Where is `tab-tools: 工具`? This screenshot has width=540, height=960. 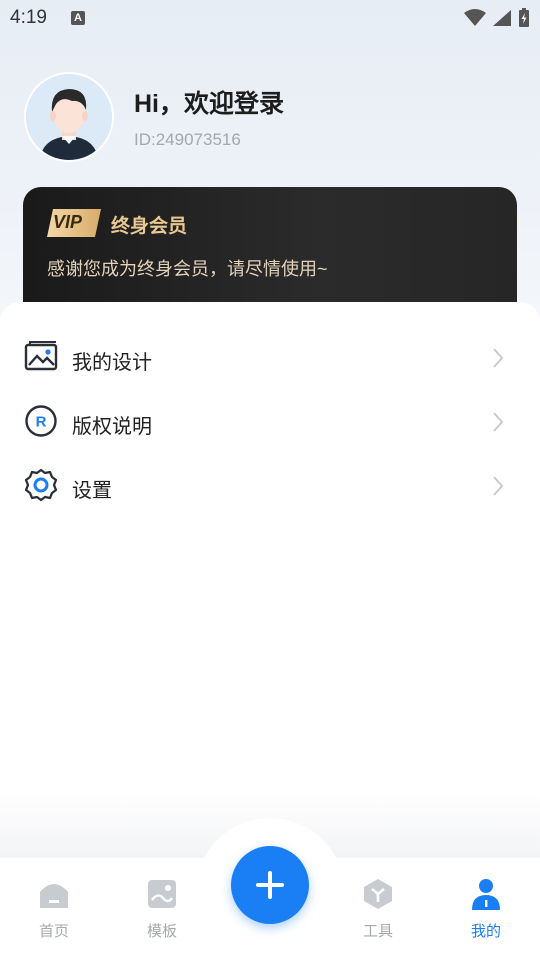
tab-tools: 工具 is located at coordinates (378, 909).